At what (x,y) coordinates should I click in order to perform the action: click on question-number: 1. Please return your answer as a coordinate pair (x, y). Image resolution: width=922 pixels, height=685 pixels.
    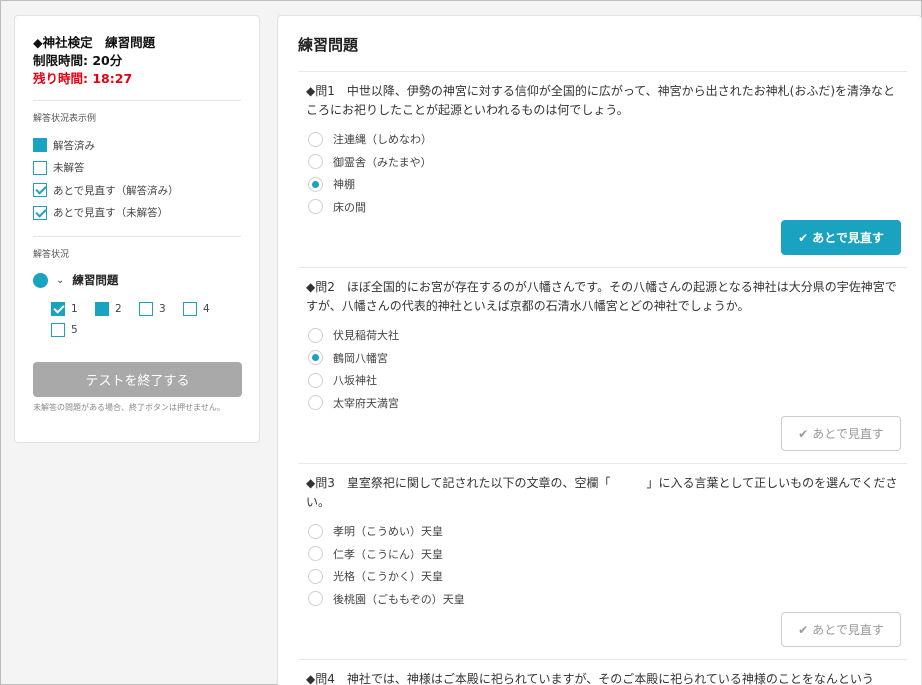
    Looking at the image, I should click on (74, 308).